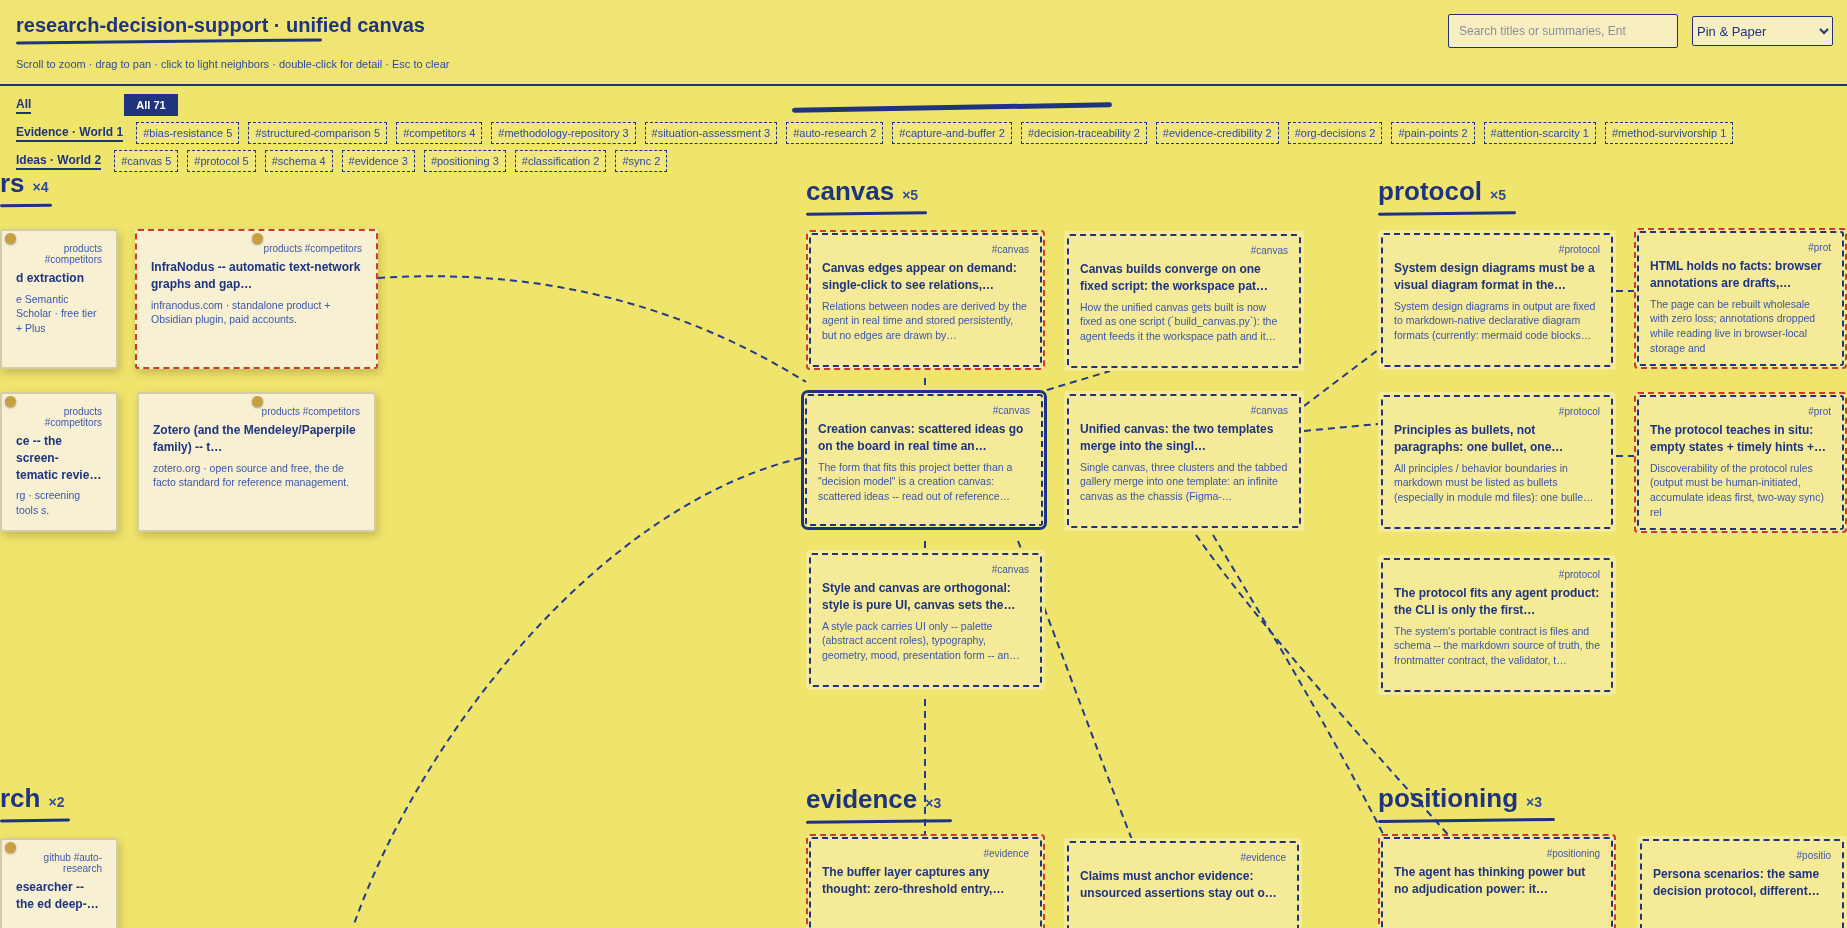 The height and width of the screenshot is (928, 1847). Describe the element at coordinates (1433, 133) in the screenshot. I see `tag-filter-chip: #pain-points 2` at that location.